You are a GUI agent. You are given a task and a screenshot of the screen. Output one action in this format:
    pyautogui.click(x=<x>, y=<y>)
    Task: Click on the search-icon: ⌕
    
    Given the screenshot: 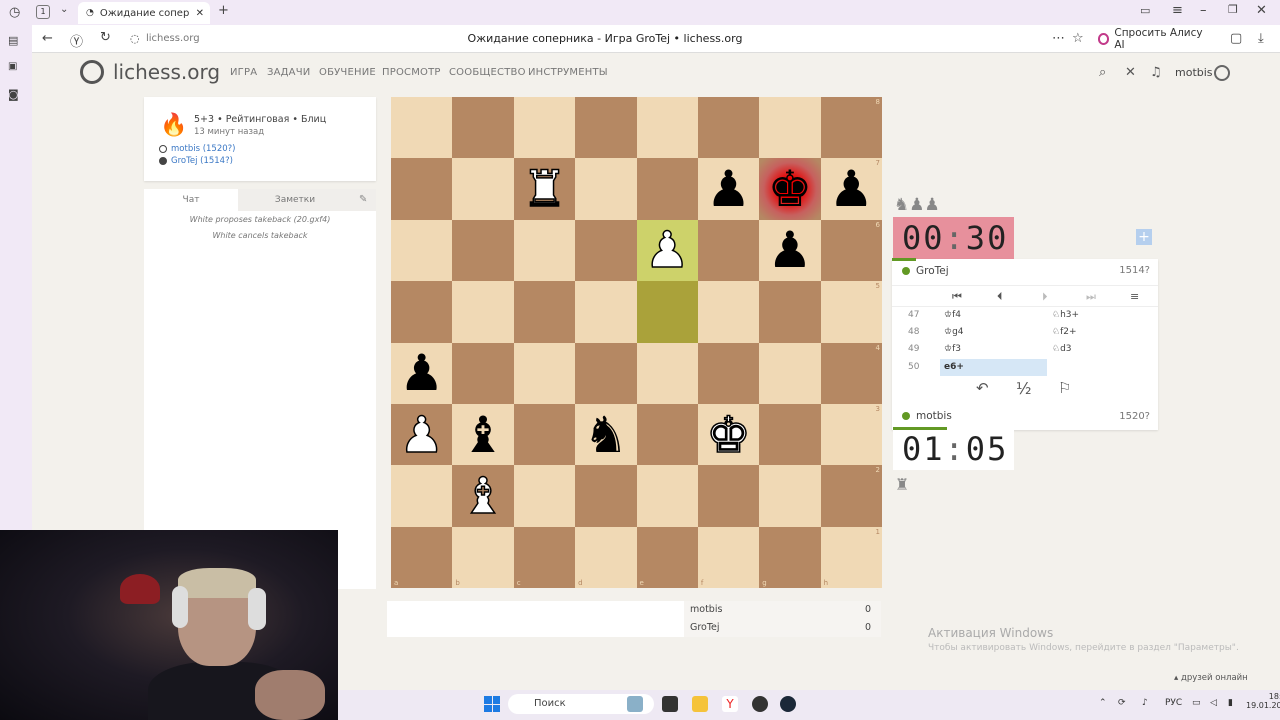 What is the action you would take?
    pyautogui.click(x=1102, y=72)
    